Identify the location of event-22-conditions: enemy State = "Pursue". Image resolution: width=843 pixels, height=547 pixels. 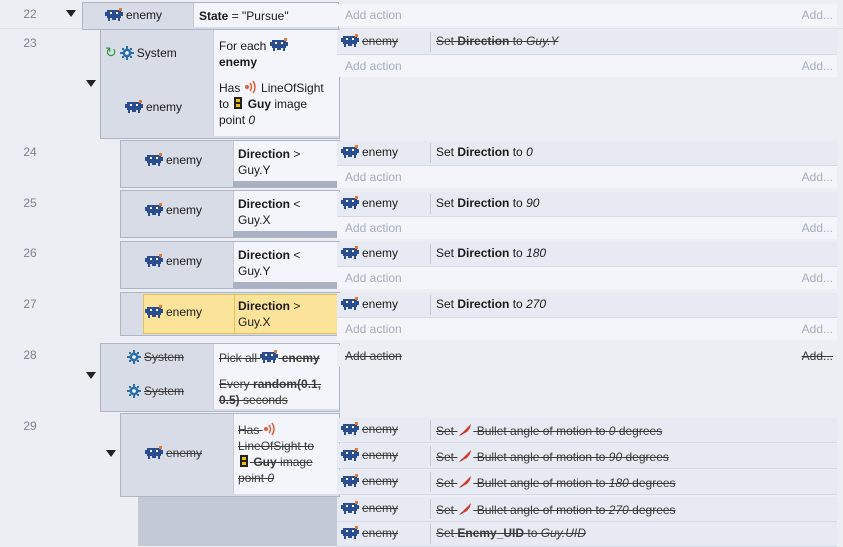
(210, 16).